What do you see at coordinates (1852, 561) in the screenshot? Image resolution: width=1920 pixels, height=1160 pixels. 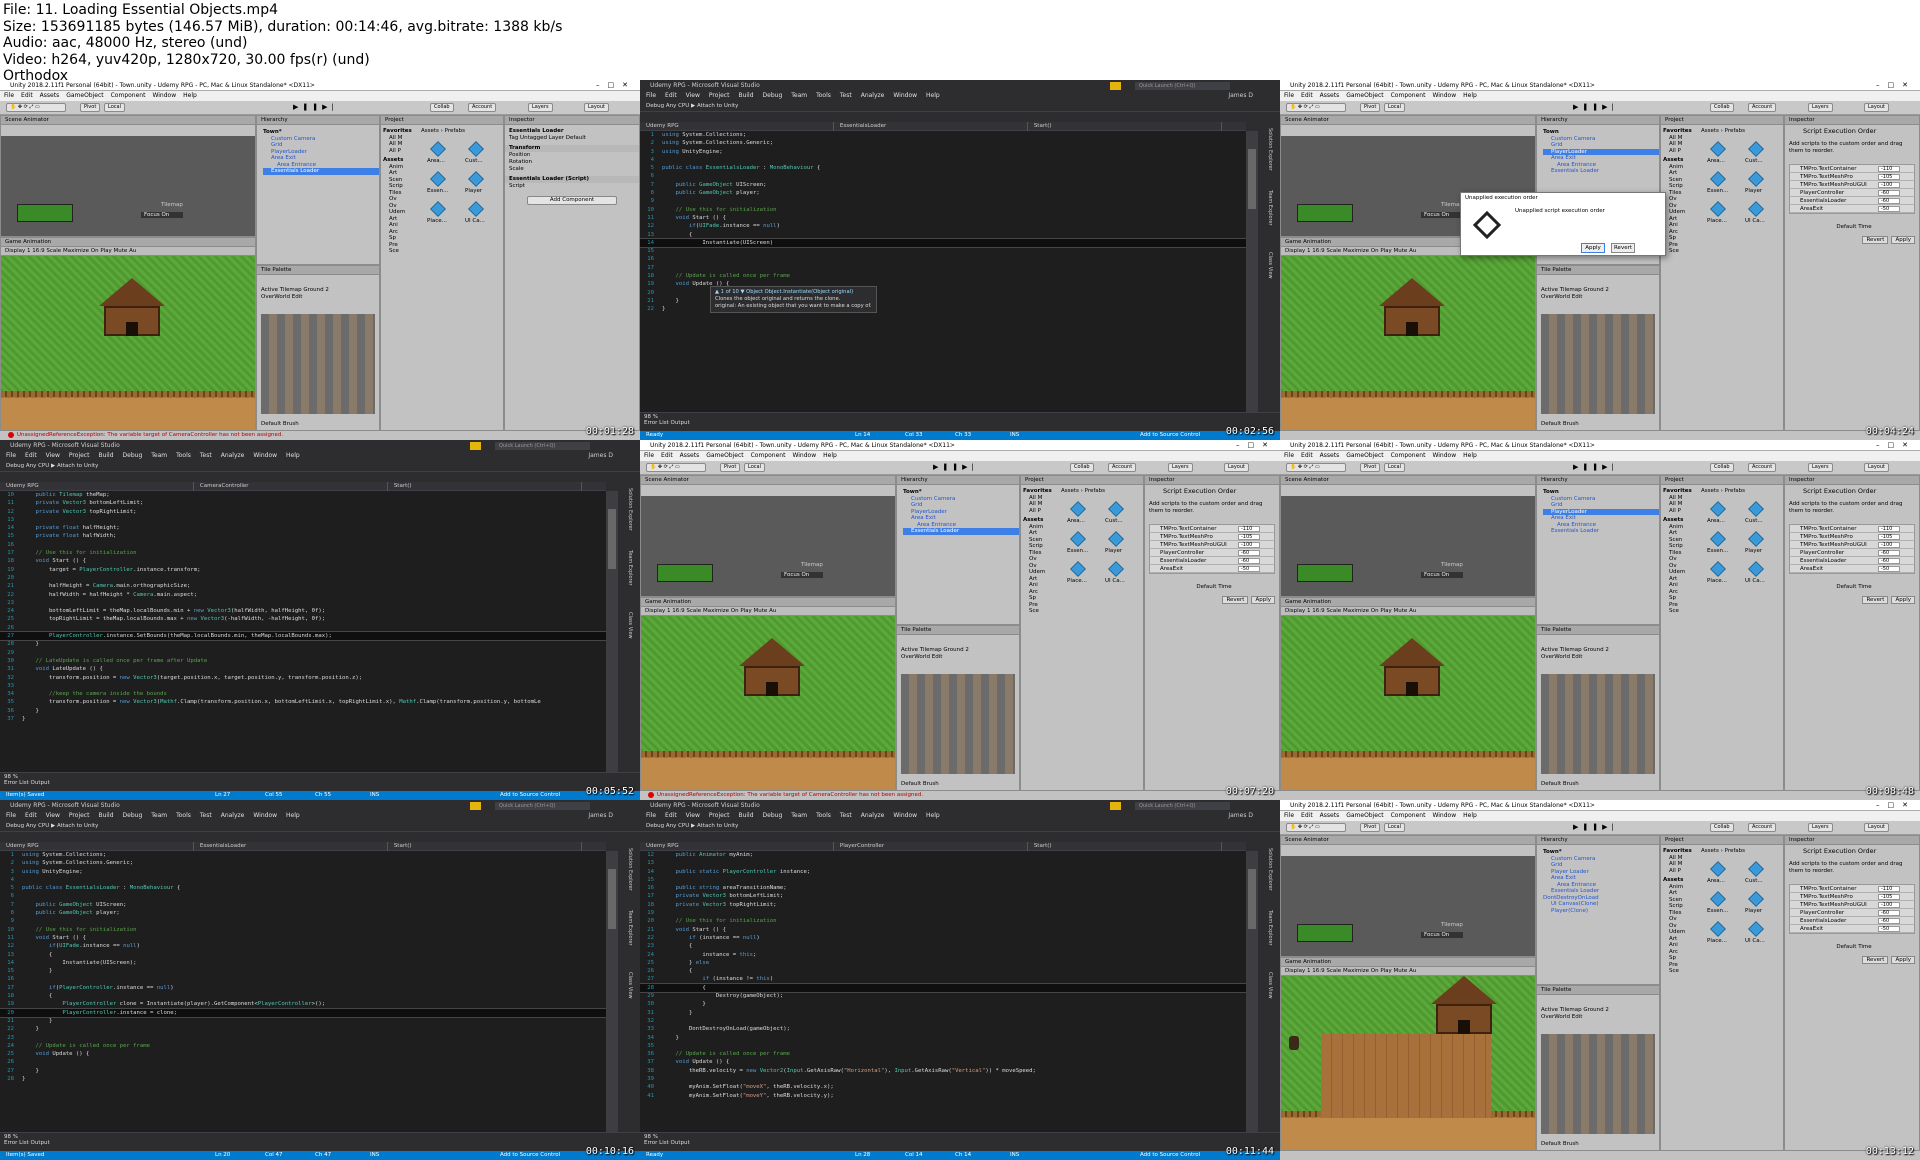 I see `exec-order-row: EssentialsLoader -60` at bounding box center [1852, 561].